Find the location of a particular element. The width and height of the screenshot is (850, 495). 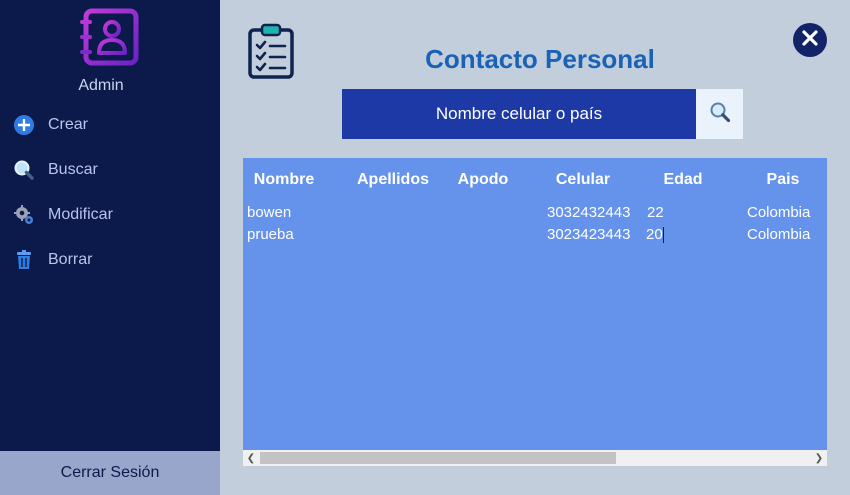

sidebar-item-modificar: Modificar is located at coordinates (62, 215).